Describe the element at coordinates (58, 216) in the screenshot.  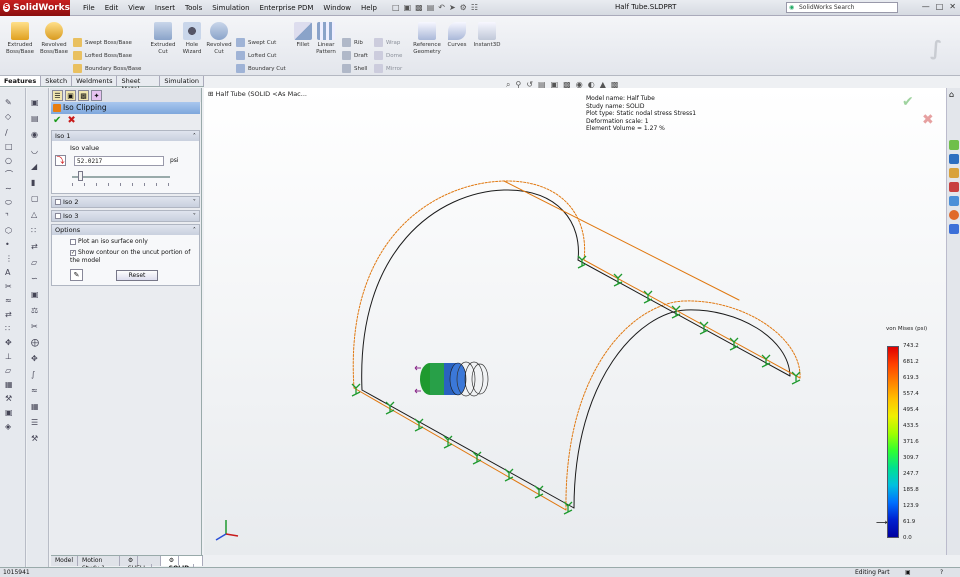
I see `iso3-checkbox` at that location.